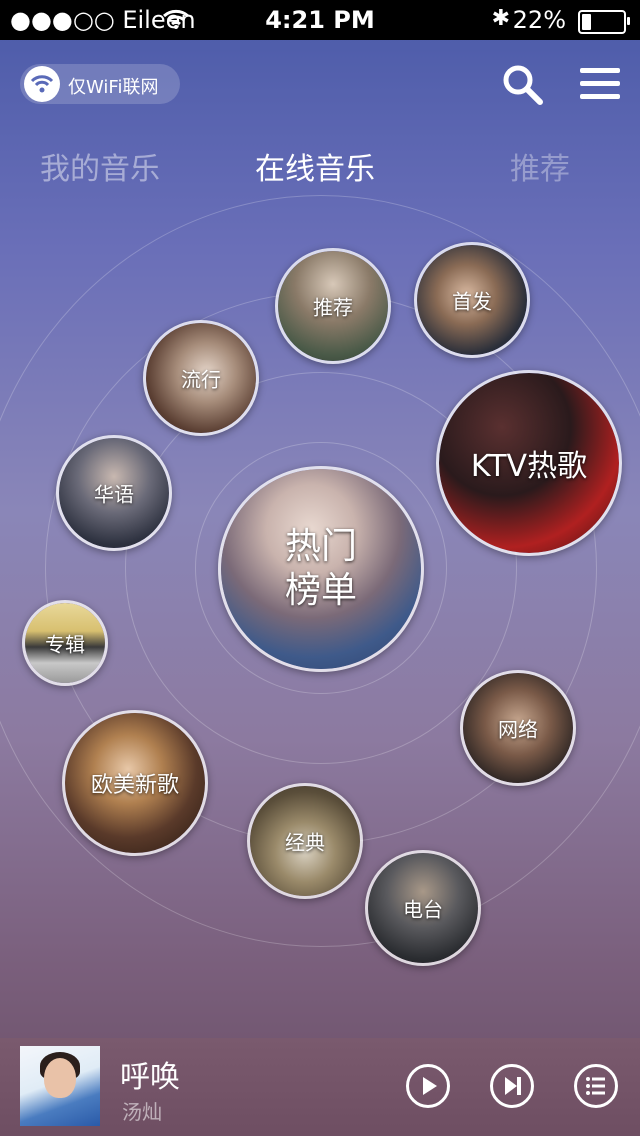  I want to click on album-cover, so click(60, 1086).